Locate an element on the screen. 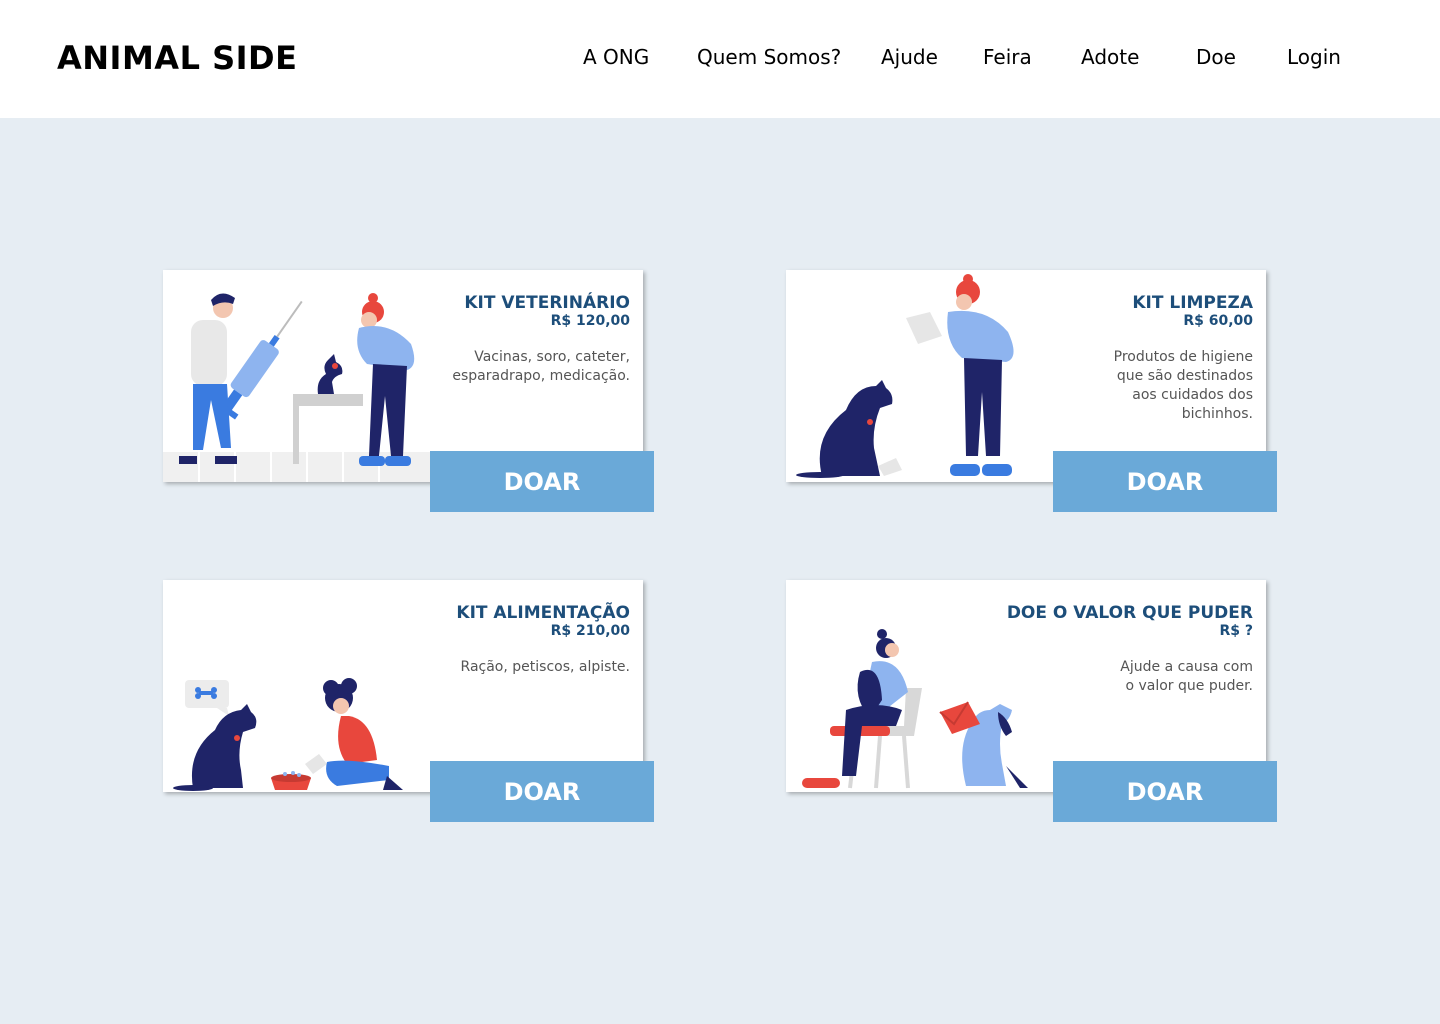 The height and width of the screenshot is (1024, 1440). card-title: KIT ALIMENTAÇÃO is located at coordinates (543, 613).